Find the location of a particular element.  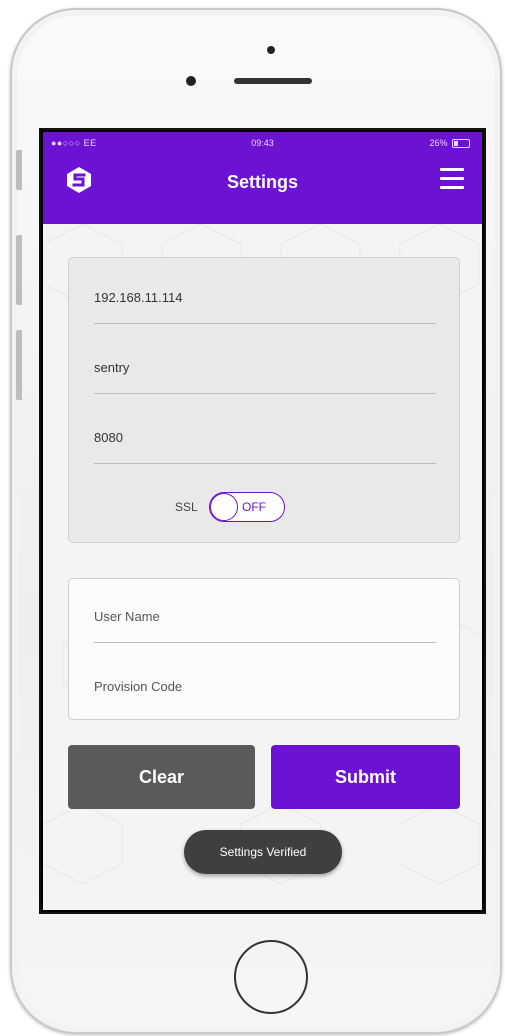

earpiece-speaker is located at coordinates (273, 81).